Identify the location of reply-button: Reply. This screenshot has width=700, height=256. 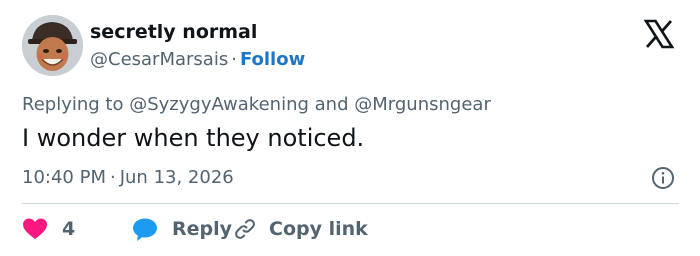
(170, 229).